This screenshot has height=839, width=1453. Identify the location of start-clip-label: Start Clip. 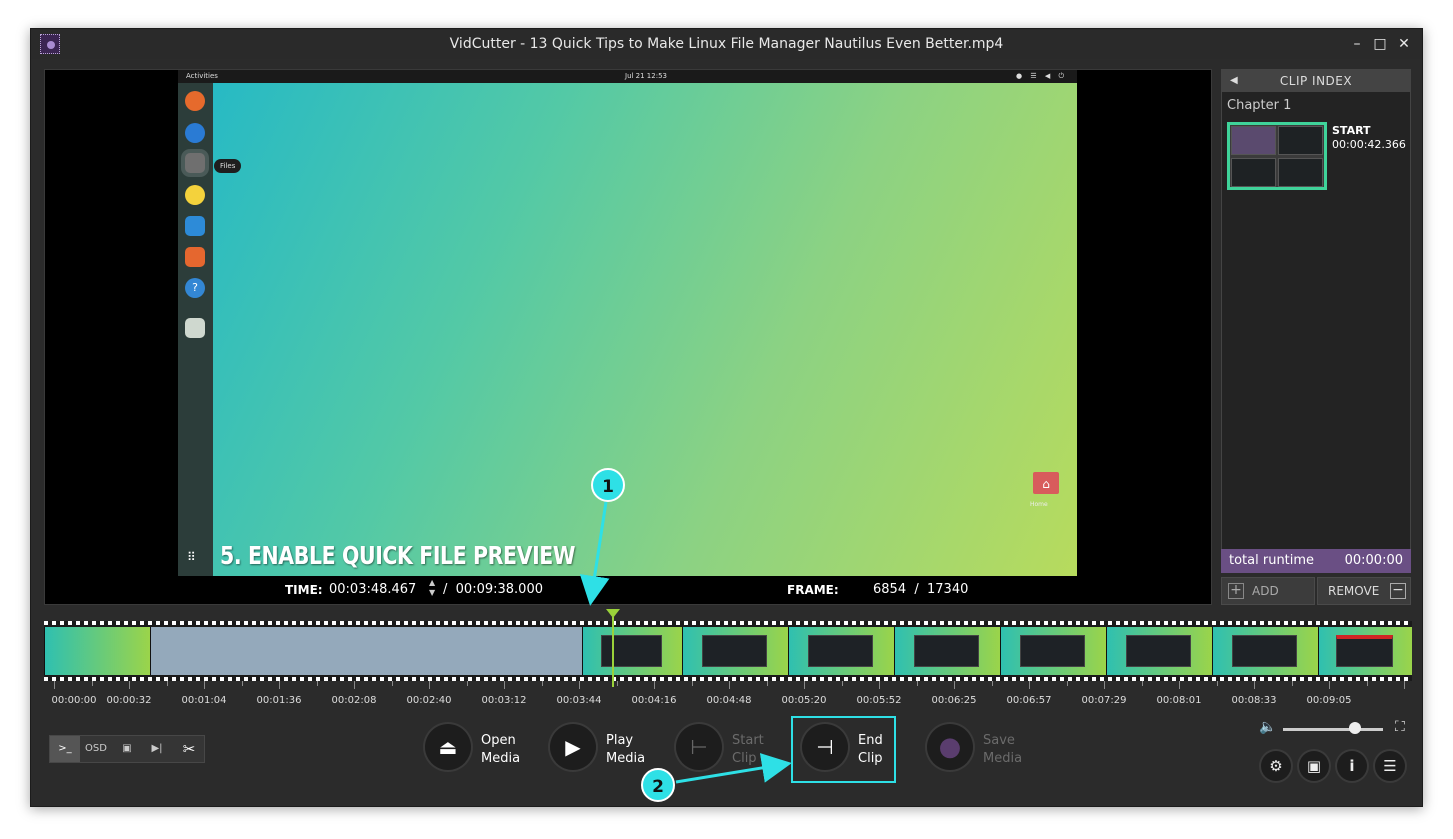
(748, 749).